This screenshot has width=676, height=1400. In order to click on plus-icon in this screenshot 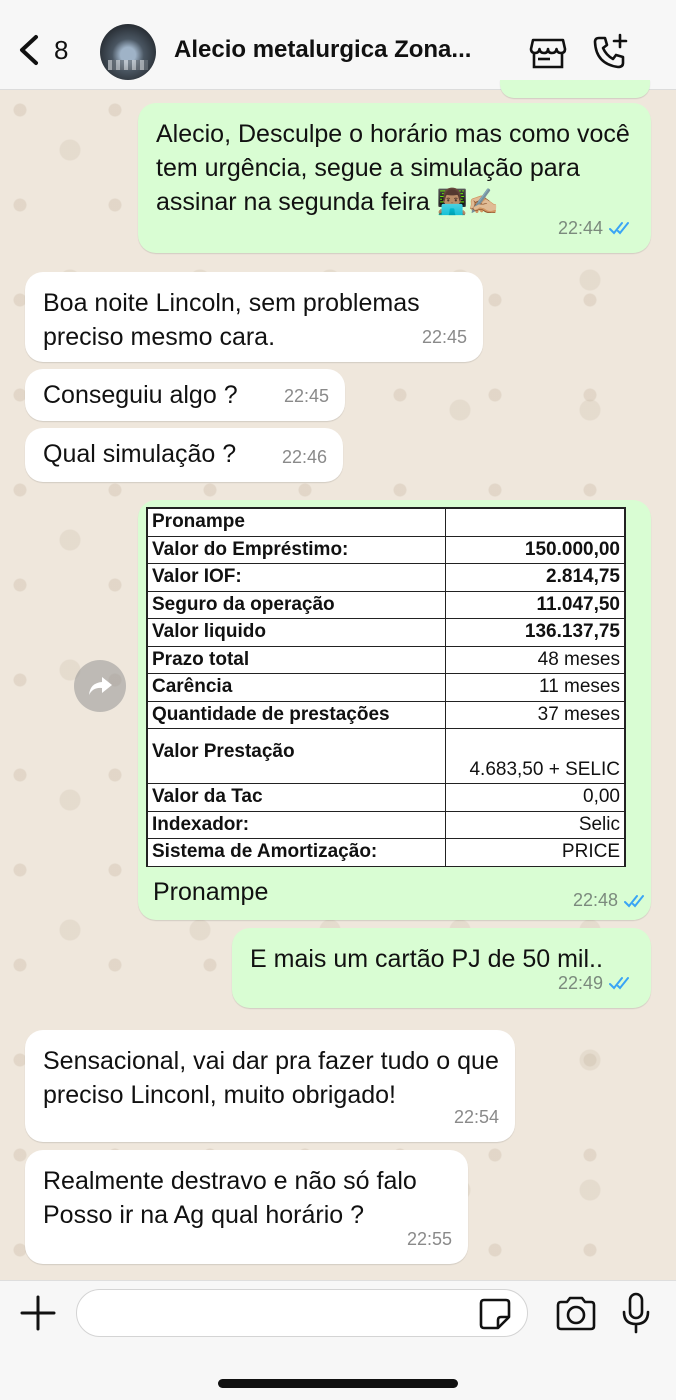, I will do `click(38, 1313)`.